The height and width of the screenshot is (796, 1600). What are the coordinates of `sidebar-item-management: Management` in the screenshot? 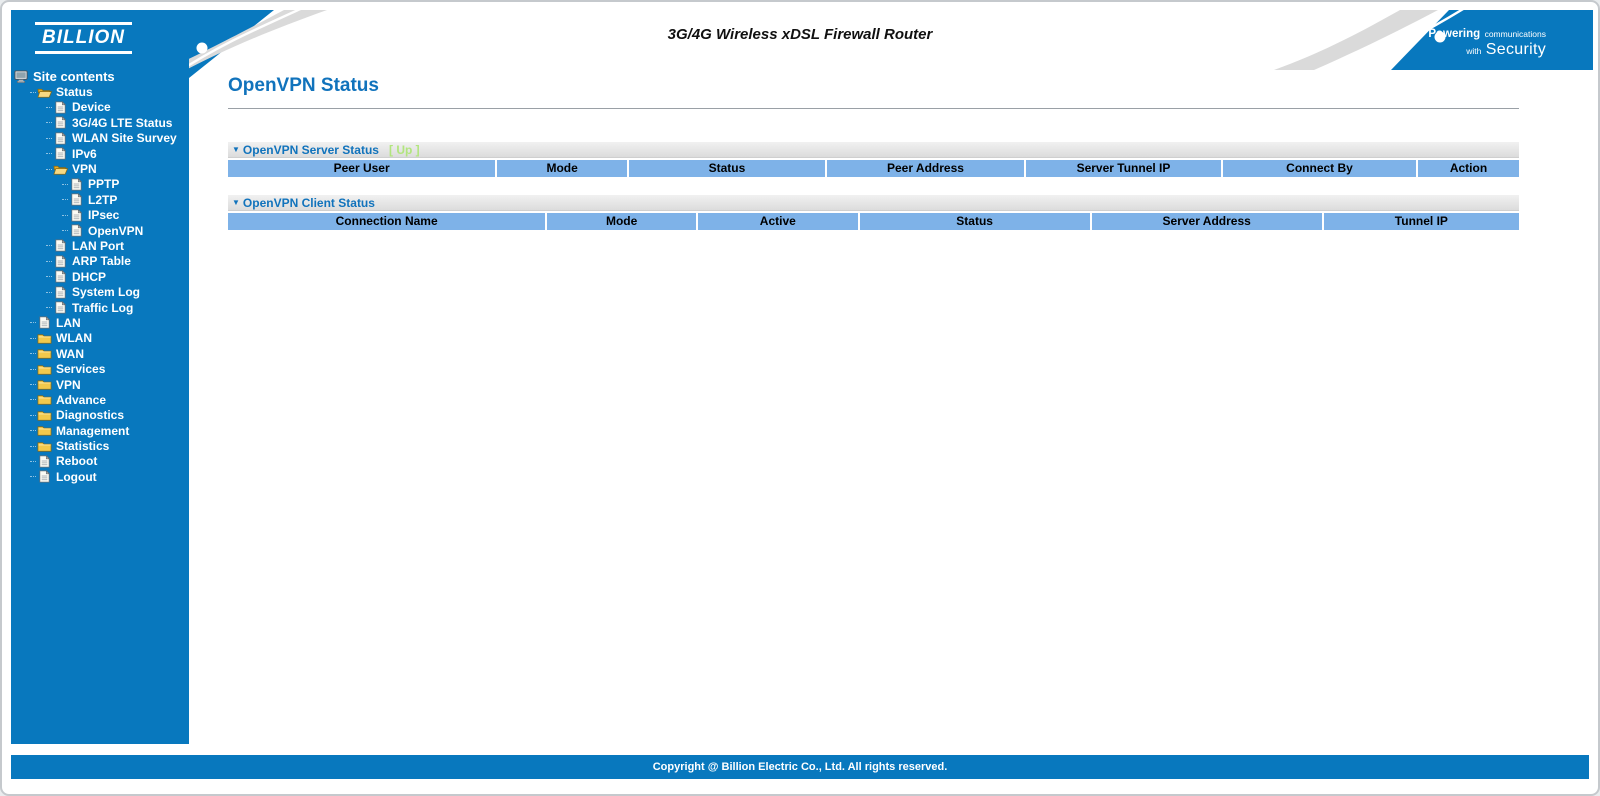 It's located at (100, 430).